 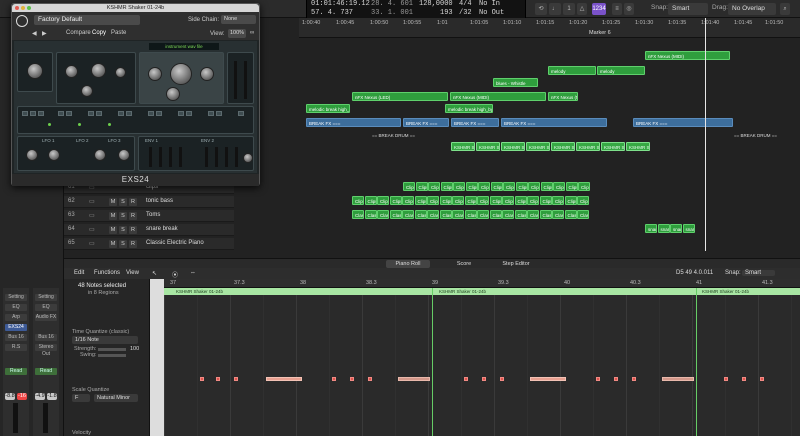 I want to click on view-select: 100%, so click(x=237, y=33).